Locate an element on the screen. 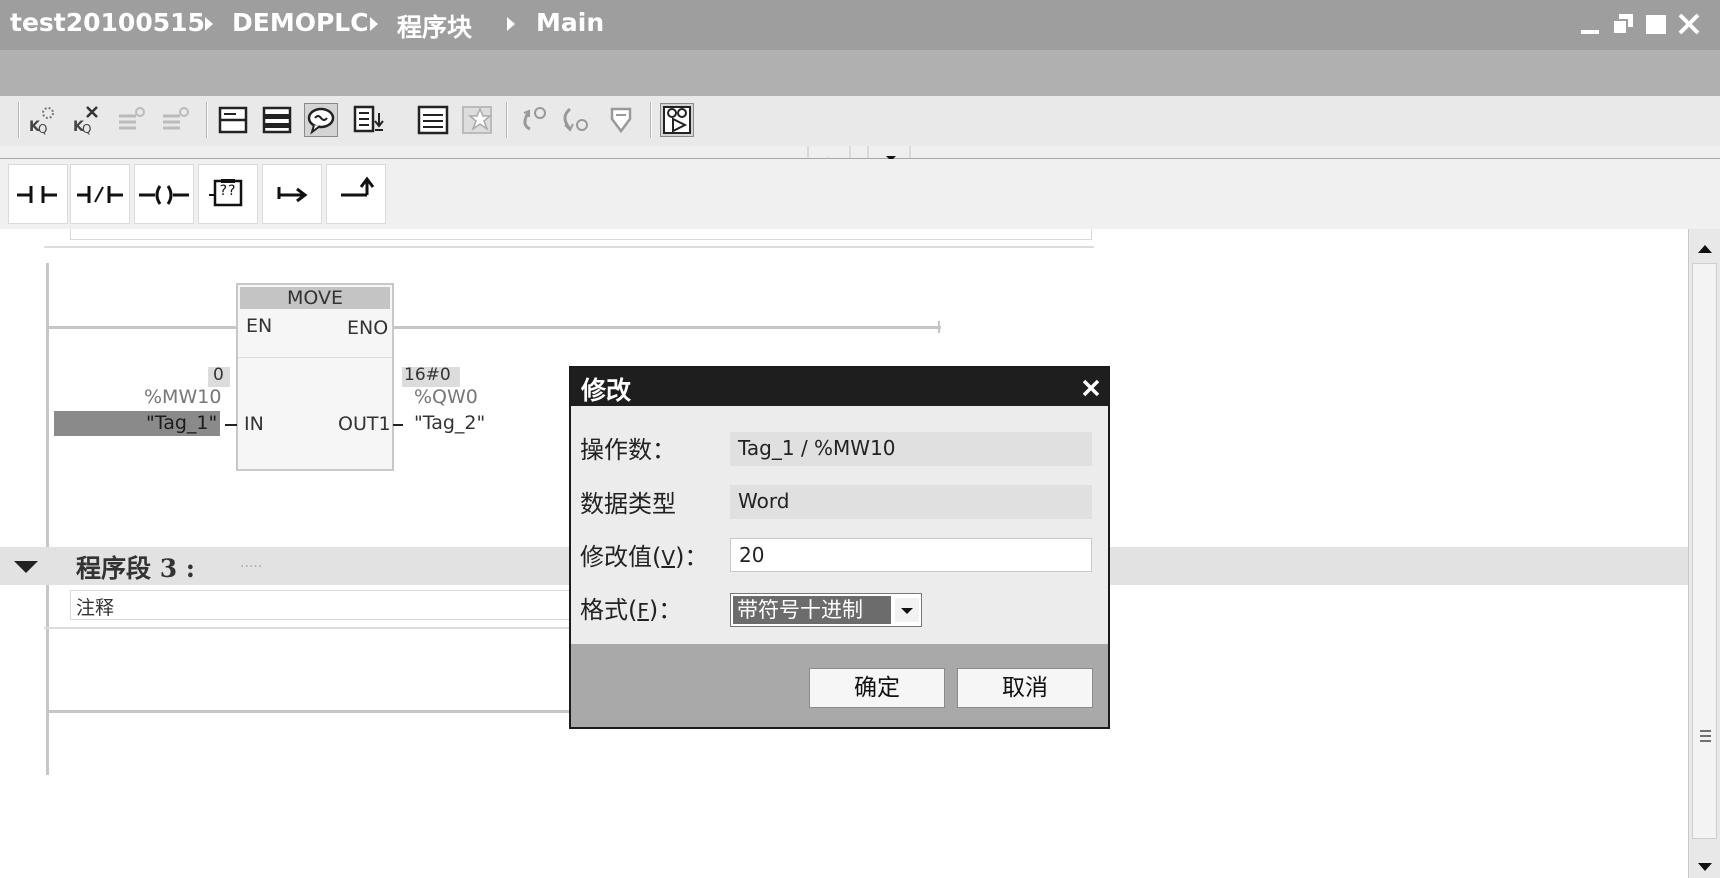 This screenshot has height=878, width=1720. open-all-networks-icon is located at coordinates (233, 120).